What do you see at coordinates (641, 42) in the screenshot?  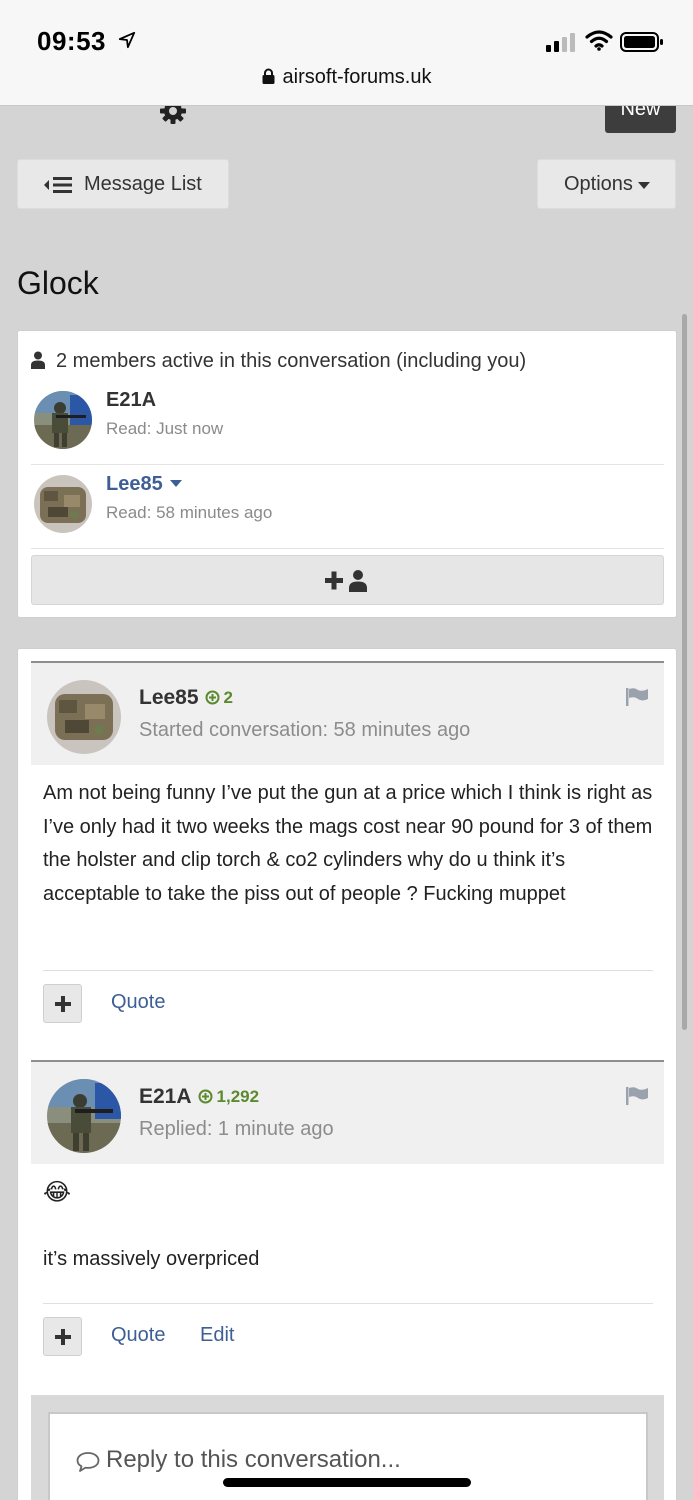 I see `battery-icon` at bounding box center [641, 42].